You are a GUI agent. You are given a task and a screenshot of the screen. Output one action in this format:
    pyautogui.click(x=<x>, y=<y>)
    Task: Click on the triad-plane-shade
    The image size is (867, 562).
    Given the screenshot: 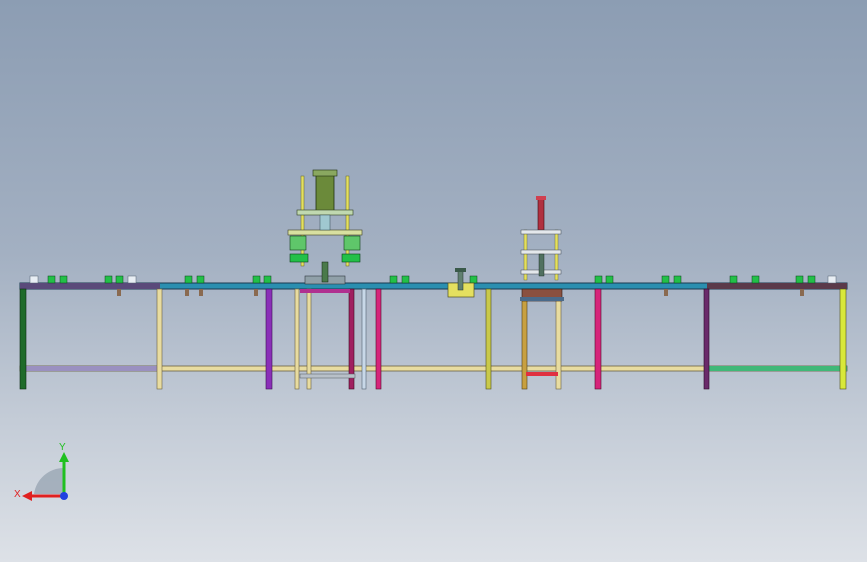 What is the action you would take?
    pyautogui.click(x=49, y=480)
    